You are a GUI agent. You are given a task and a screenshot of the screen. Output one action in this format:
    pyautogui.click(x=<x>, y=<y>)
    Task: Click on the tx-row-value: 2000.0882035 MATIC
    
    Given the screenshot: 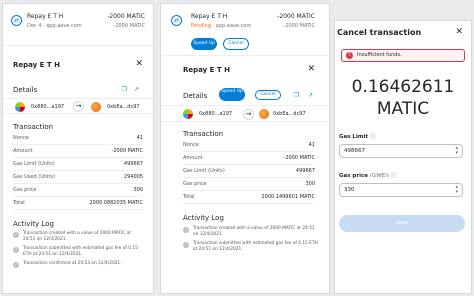 What is the action you would take?
    pyautogui.click(x=116, y=203)
    